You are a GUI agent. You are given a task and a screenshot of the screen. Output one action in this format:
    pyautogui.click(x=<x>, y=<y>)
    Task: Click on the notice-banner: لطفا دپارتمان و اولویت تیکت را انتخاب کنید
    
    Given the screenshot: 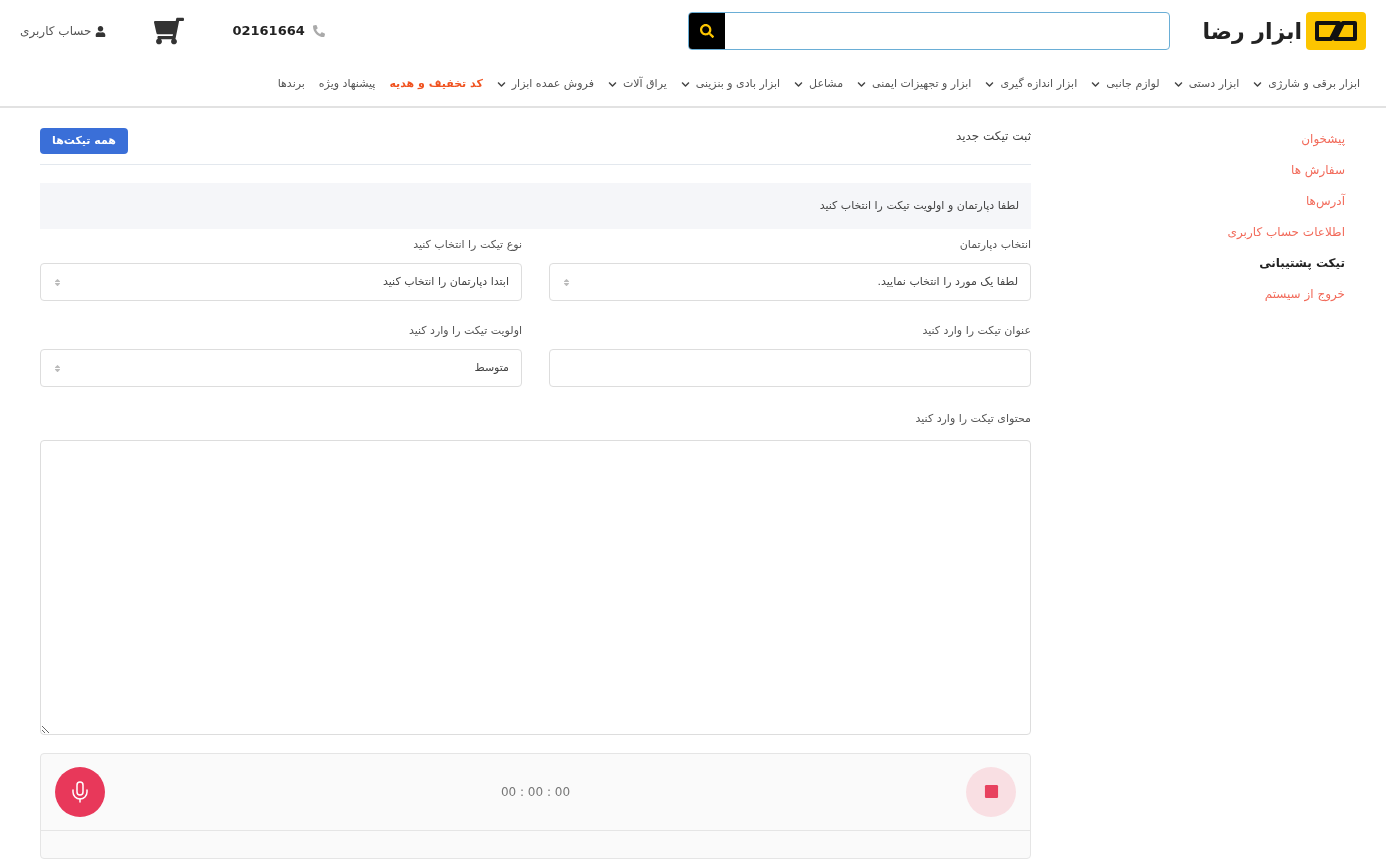 What is the action you would take?
    pyautogui.click(x=535, y=206)
    